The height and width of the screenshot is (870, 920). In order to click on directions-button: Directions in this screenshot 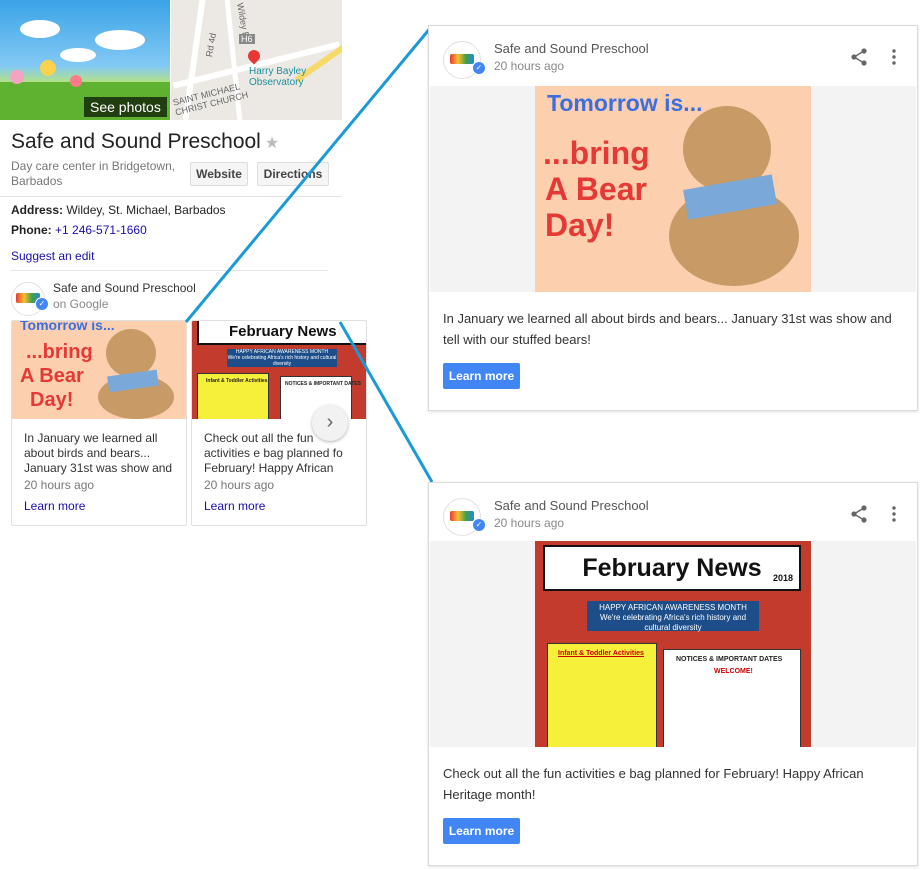, I will do `click(293, 174)`.